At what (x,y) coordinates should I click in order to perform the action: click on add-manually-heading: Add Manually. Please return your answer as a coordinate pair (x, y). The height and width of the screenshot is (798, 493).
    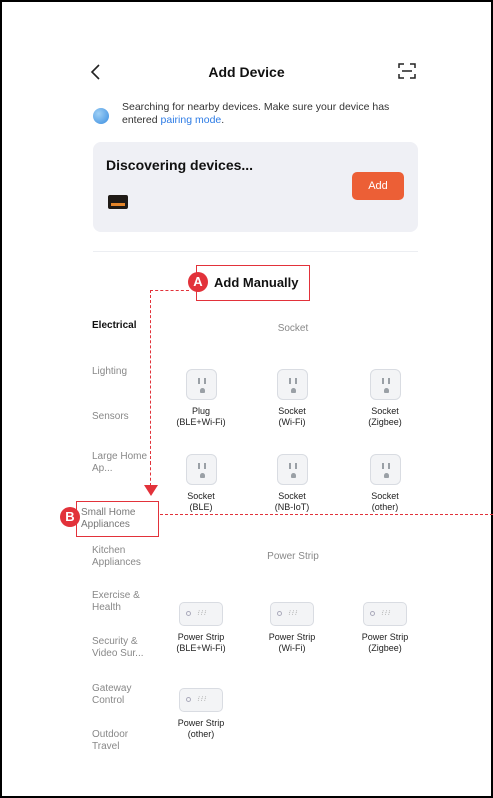
    Looking at the image, I should click on (256, 282).